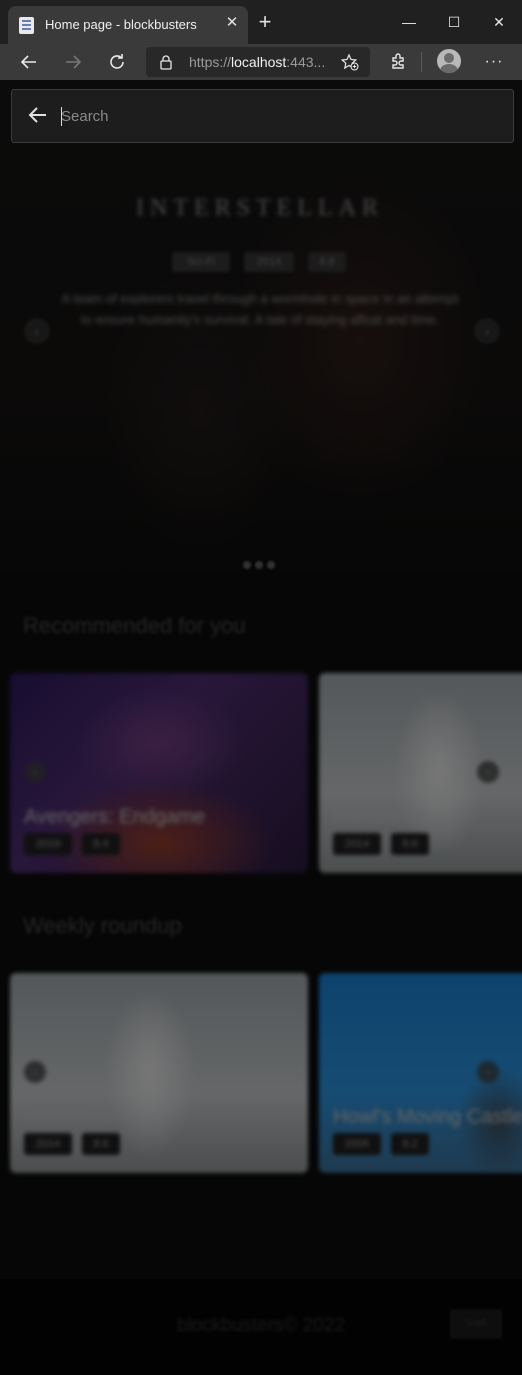 This screenshot has width=522, height=1375. What do you see at coordinates (117, 62) in the screenshot?
I see `refresh-icon` at bounding box center [117, 62].